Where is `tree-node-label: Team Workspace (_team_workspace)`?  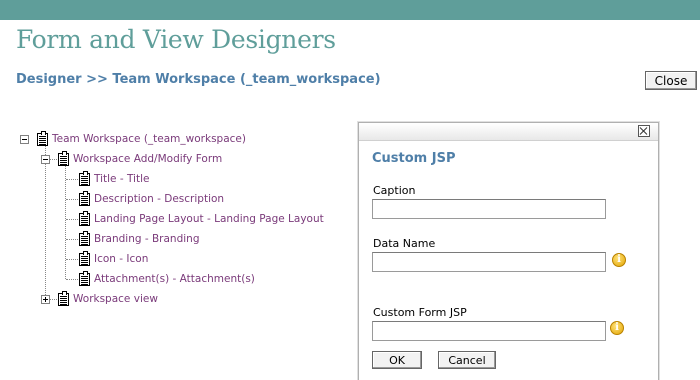 tree-node-label: Team Workspace (_team_workspace) is located at coordinates (149, 139).